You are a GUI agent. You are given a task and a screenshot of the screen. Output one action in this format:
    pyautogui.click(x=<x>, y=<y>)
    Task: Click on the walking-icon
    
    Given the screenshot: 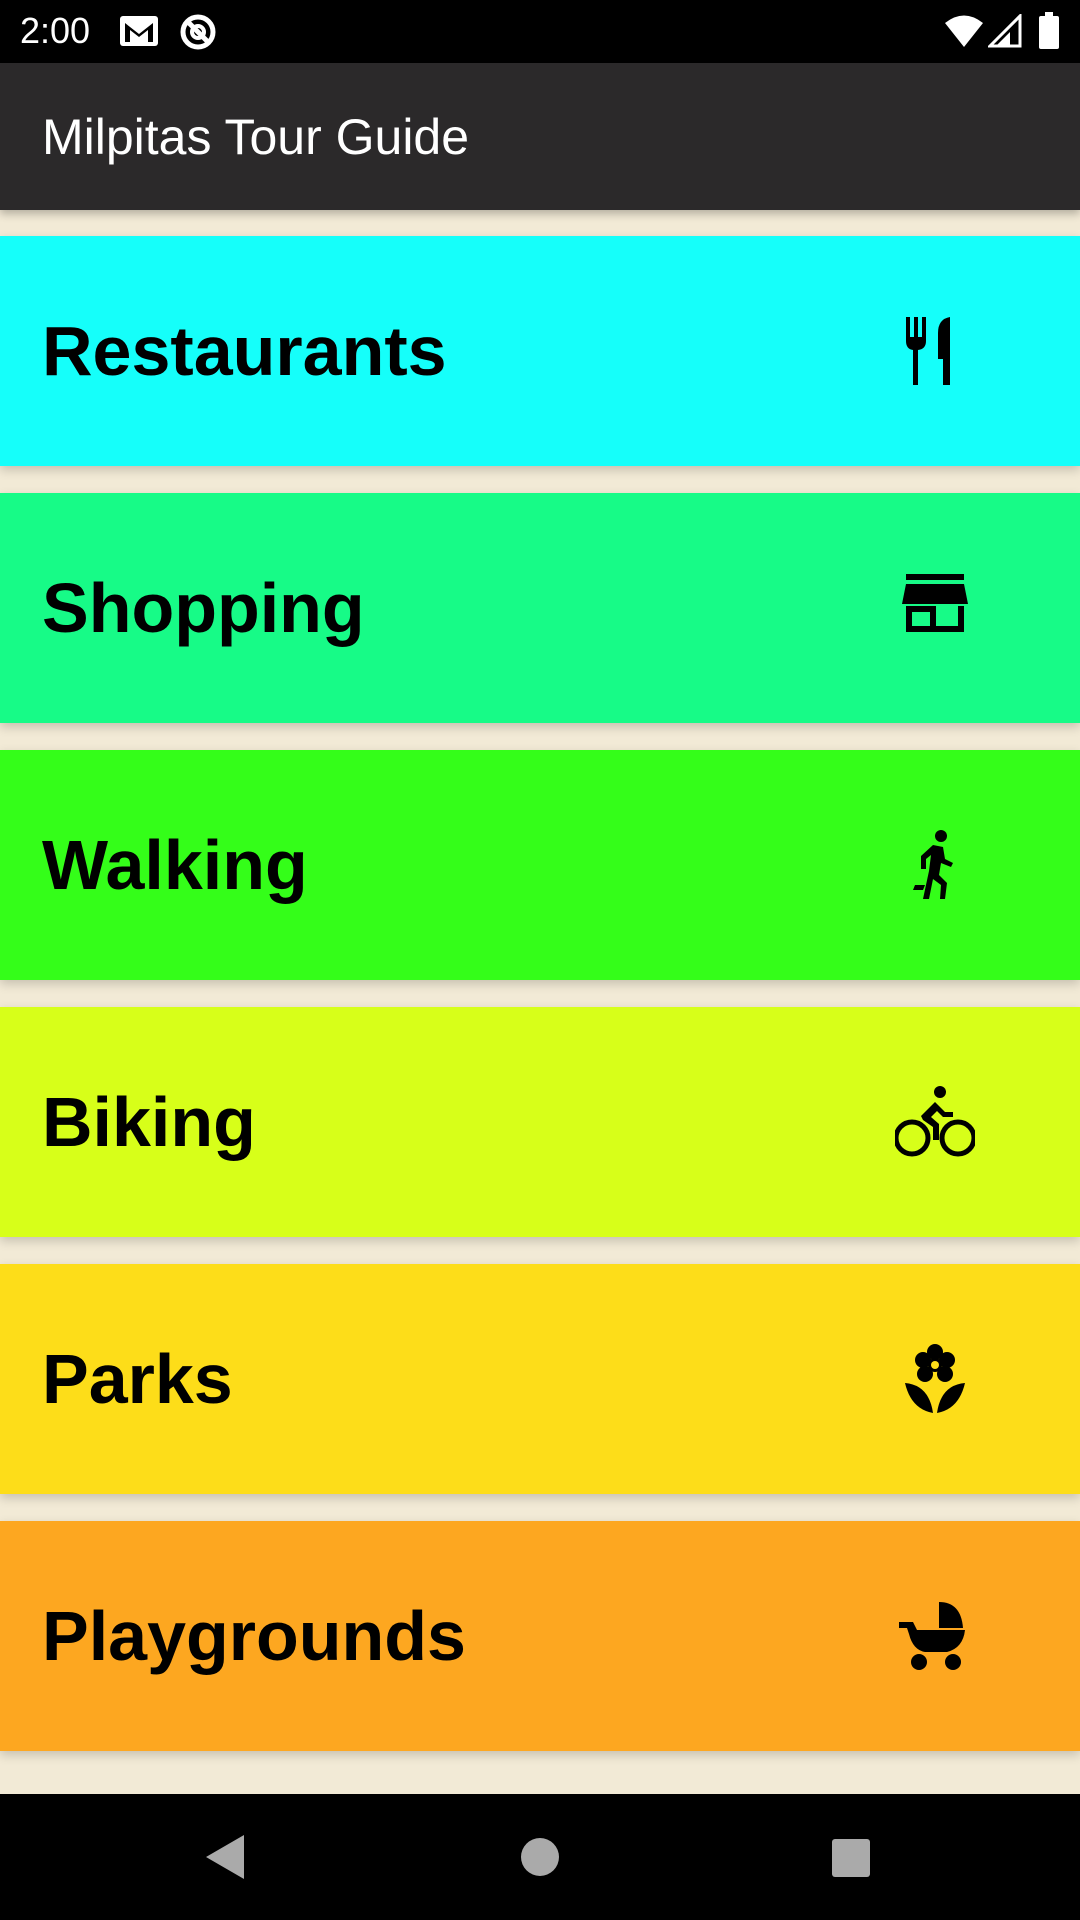 What is the action you would take?
    pyautogui.click(x=933, y=864)
    